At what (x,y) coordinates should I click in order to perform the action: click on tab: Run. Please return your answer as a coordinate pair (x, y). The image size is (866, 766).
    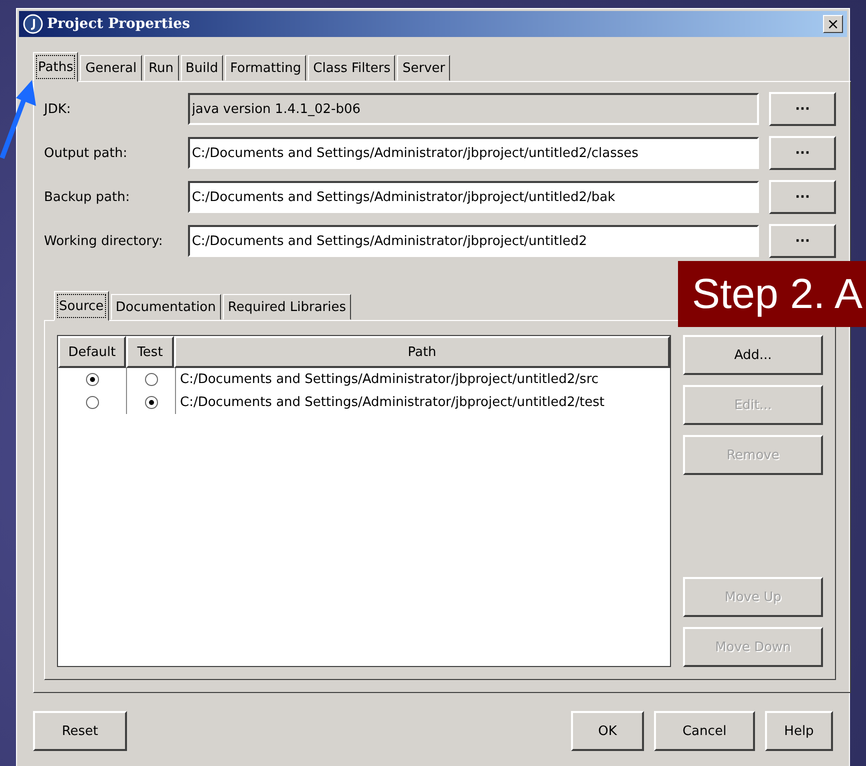
    Looking at the image, I should click on (161, 68).